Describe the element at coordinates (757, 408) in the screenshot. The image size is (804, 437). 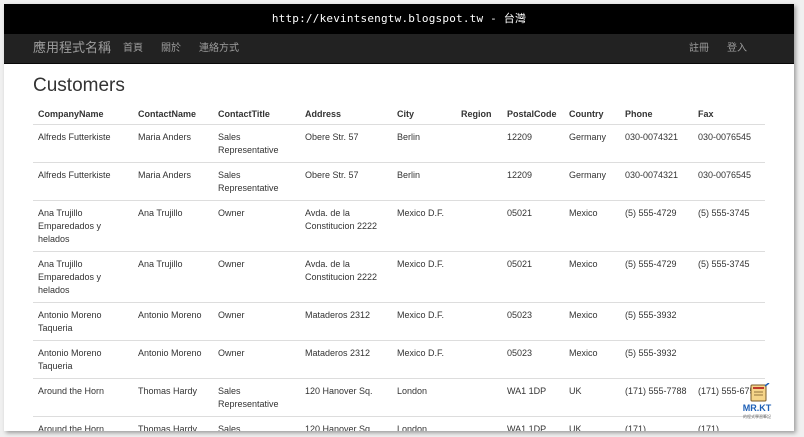
I see `logo-text: MR.KT` at that location.